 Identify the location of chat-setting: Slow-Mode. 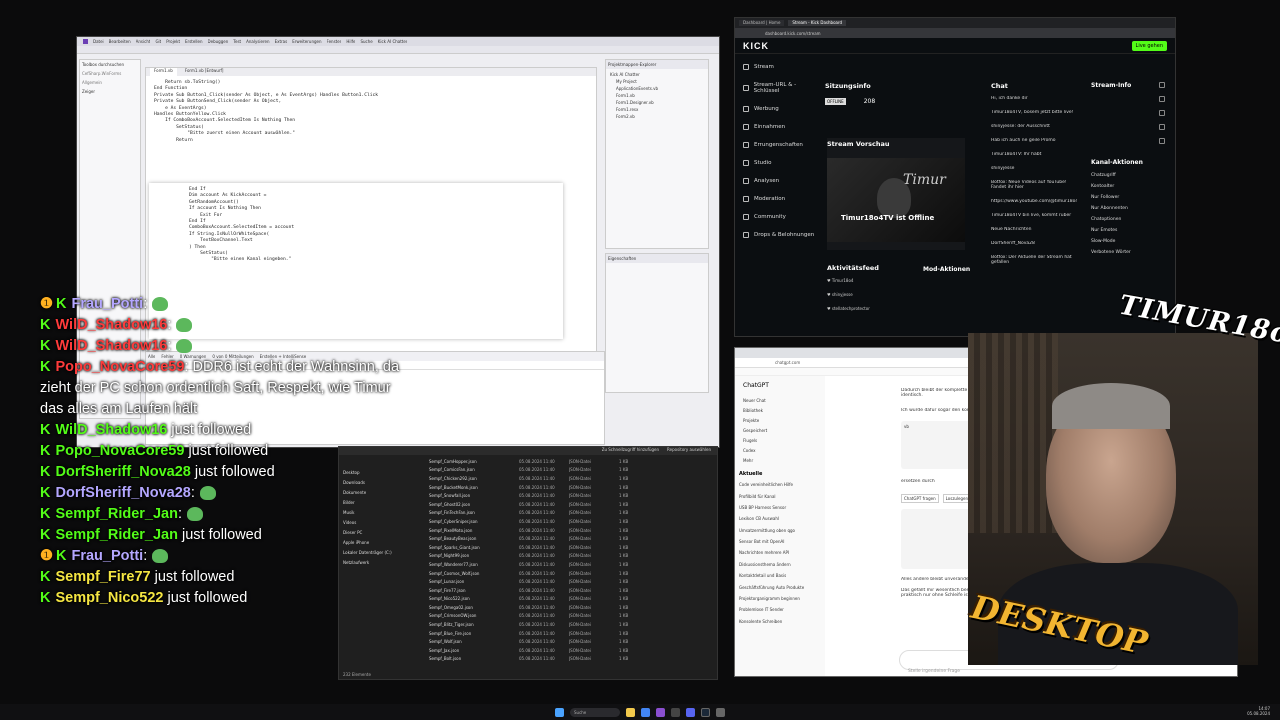
(1122, 241).